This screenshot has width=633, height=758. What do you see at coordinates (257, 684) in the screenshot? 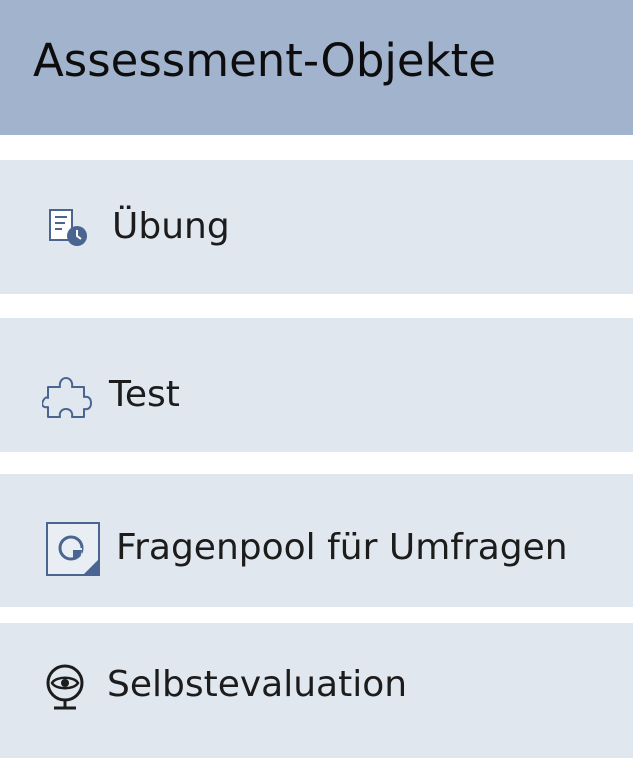
I see `menu-item-label: Selbstevaluation` at bounding box center [257, 684].